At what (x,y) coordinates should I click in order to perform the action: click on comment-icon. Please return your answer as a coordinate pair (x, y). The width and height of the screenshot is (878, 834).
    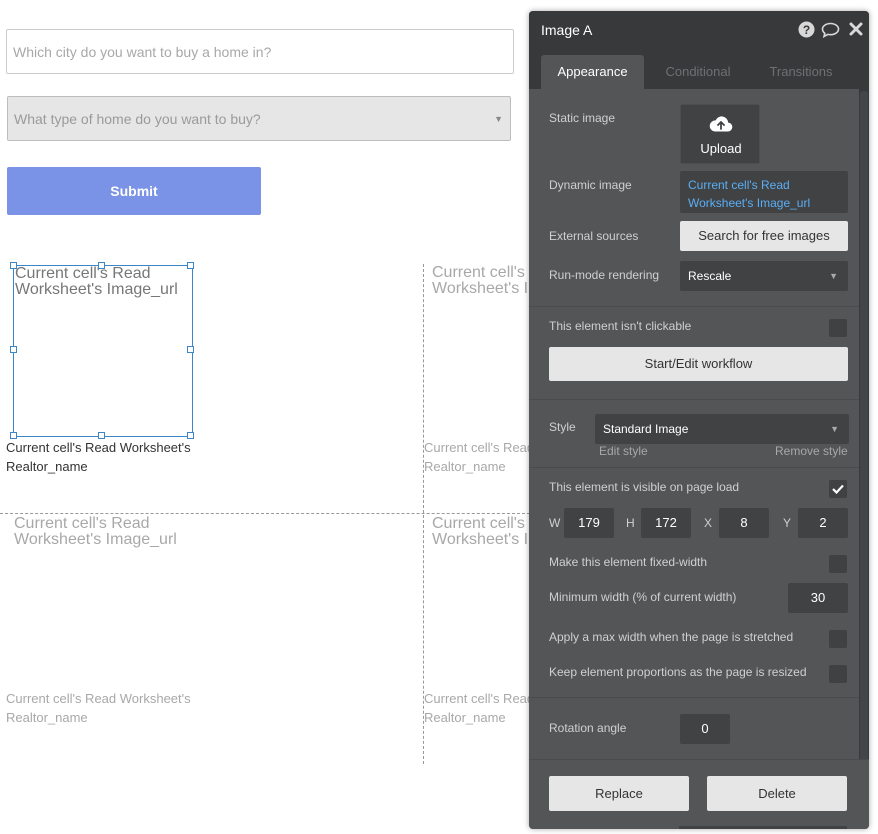
    Looking at the image, I should click on (830, 31).